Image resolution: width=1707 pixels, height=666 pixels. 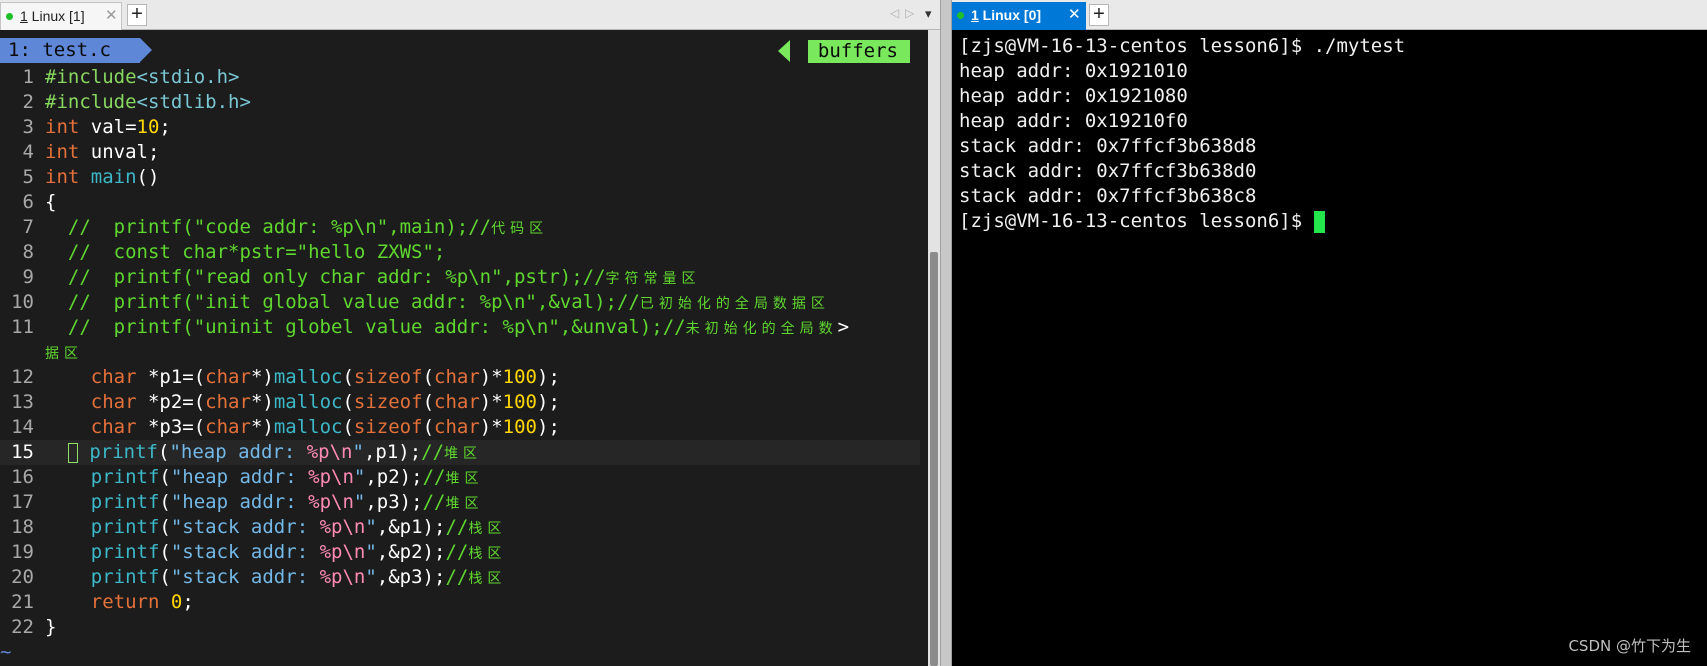 I want to click on line-text: printf("stack addr: %p\n",&p3);//栈区, so click(x=275, y=578).